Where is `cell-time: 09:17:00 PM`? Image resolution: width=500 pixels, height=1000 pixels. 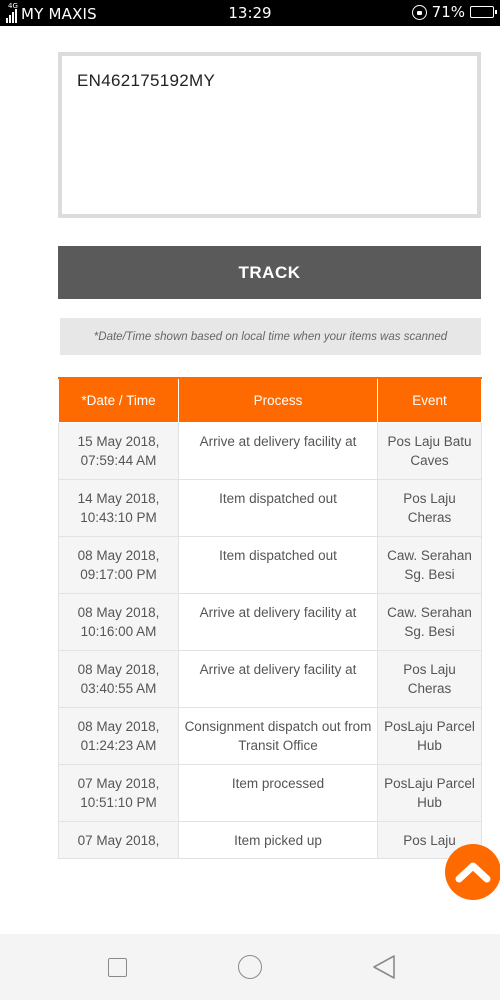
cell-time: 09:17:00 PM is located at coordinates (118, 574).